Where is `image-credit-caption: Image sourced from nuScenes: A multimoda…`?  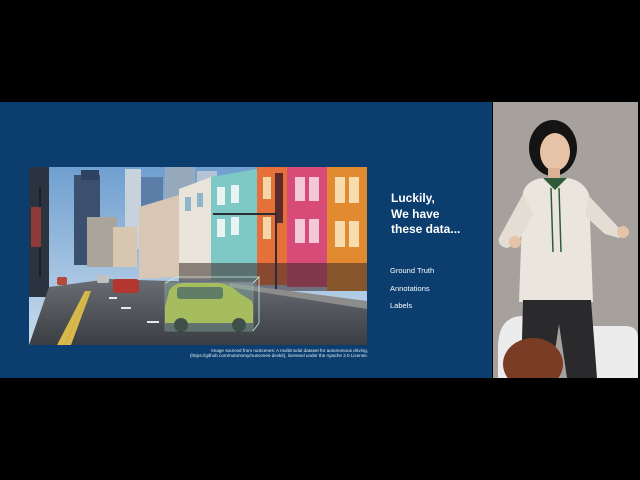
image-credit-caption: Image sourced from nuScenes: A multimoda… is located at coordinates (274, 353).